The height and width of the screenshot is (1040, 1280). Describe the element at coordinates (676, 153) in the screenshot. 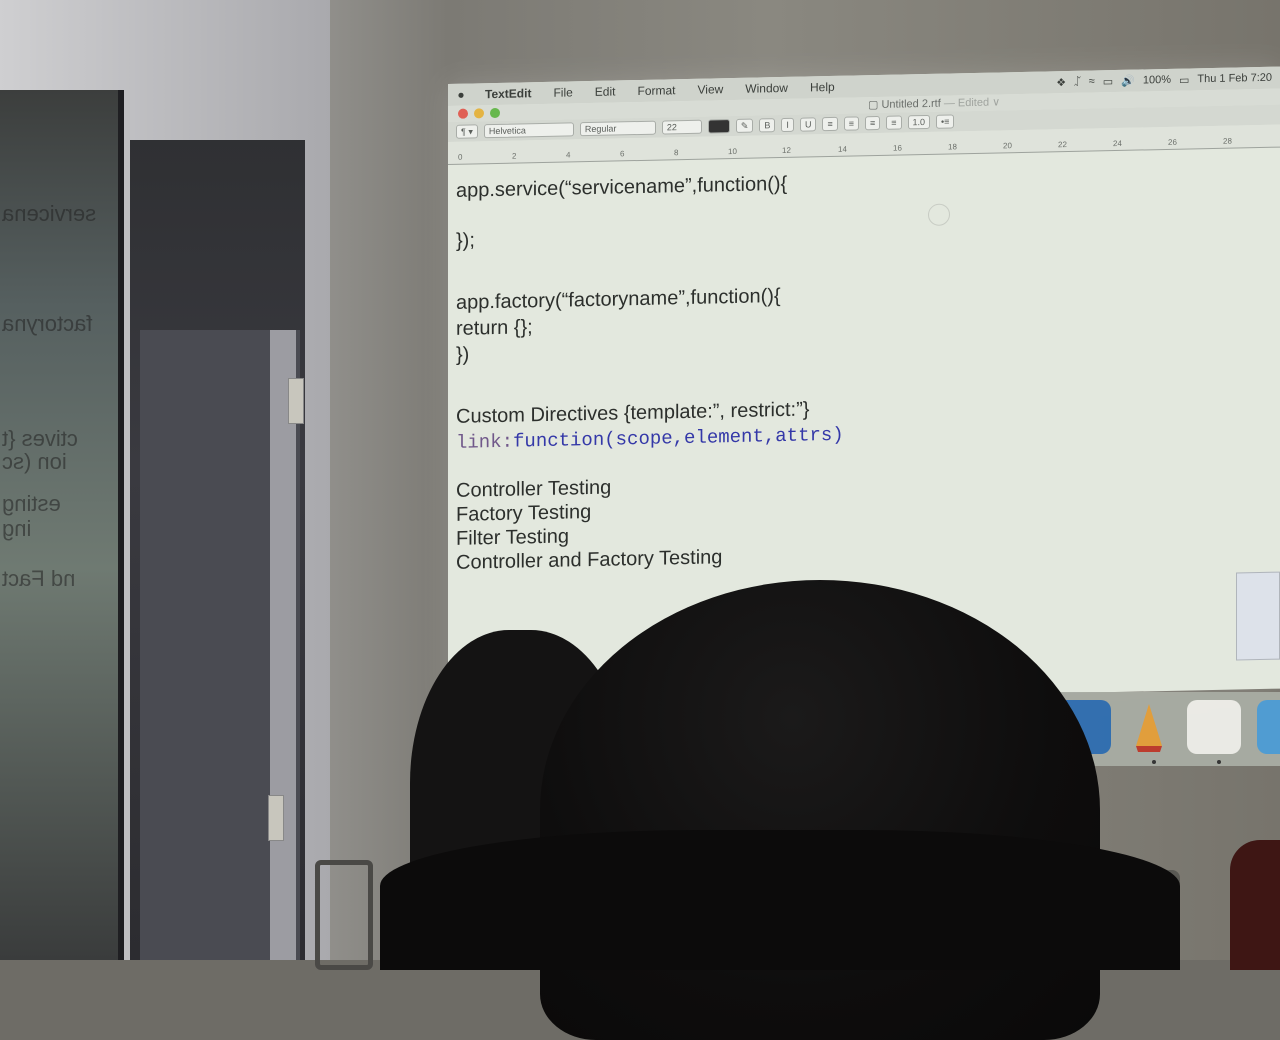

I see `ruler-mark: 8` at that location.